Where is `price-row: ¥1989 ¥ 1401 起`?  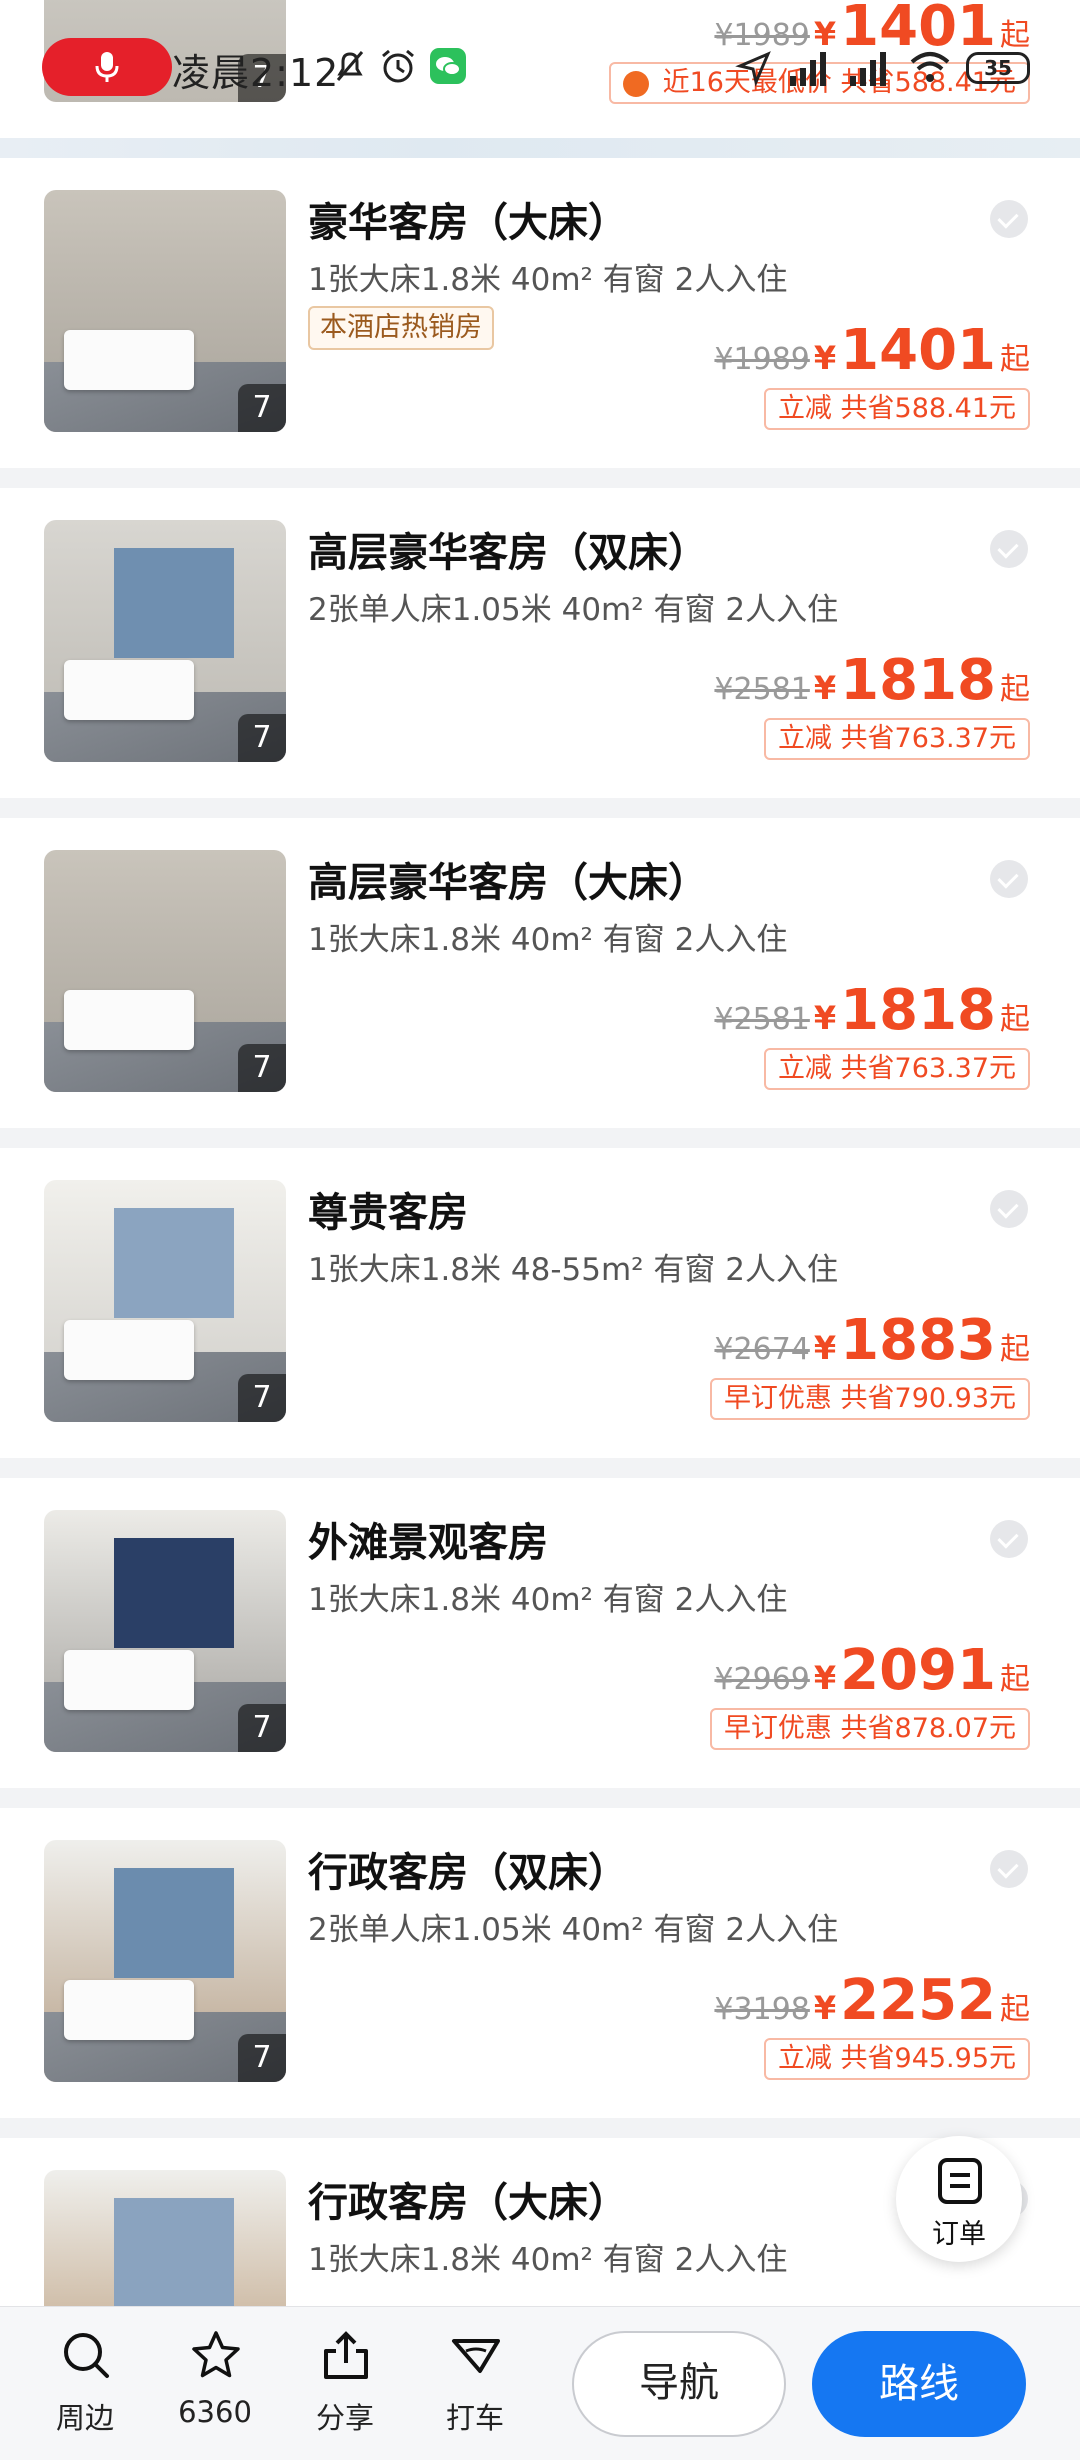 price-row: ¥1989 ¥ 1401 起 is located at coordinates (872, 29).